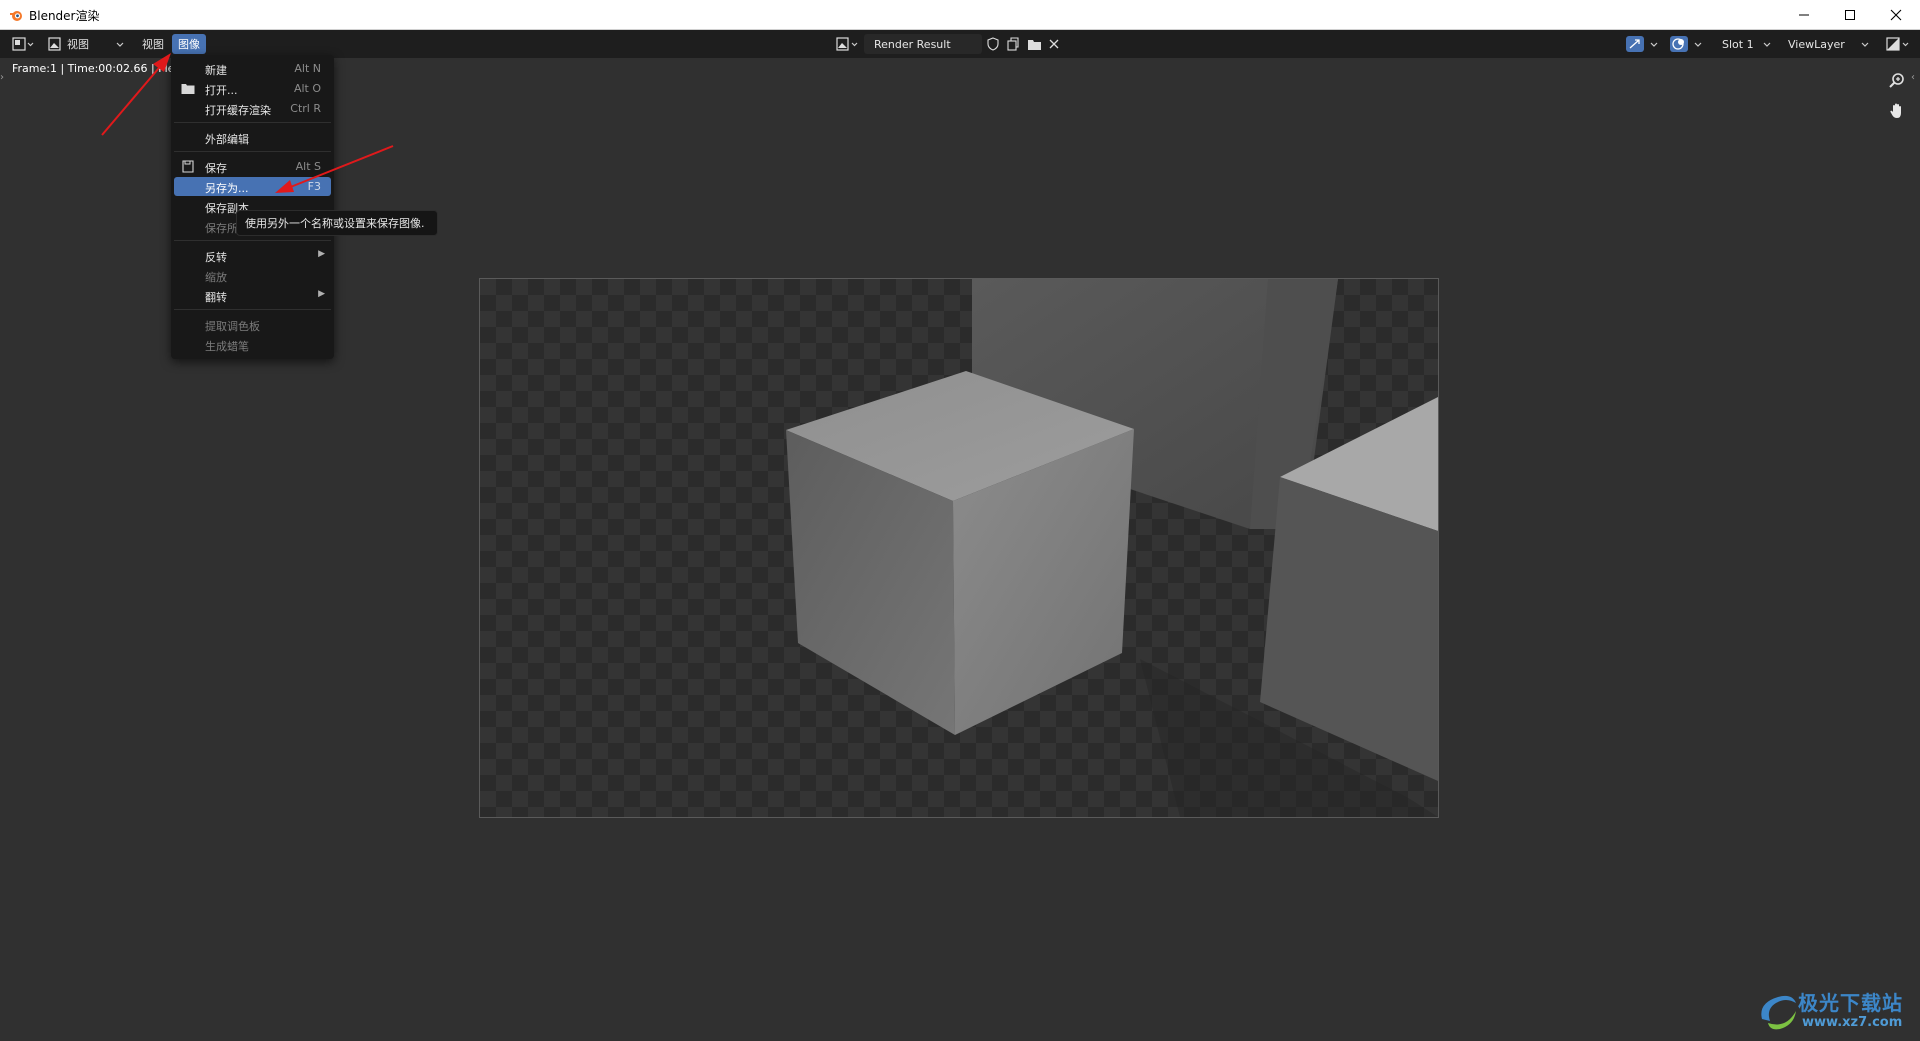 The height and width of the screenshot is (1041, 1920). I want to click on watermark-url: www.xz7.com, so click(1852, 1022).